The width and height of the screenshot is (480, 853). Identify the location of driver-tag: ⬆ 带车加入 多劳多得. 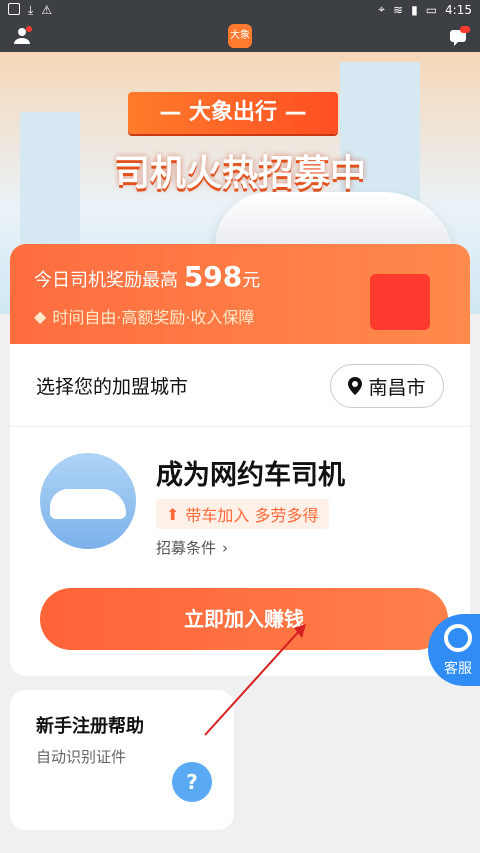
(242, 514).